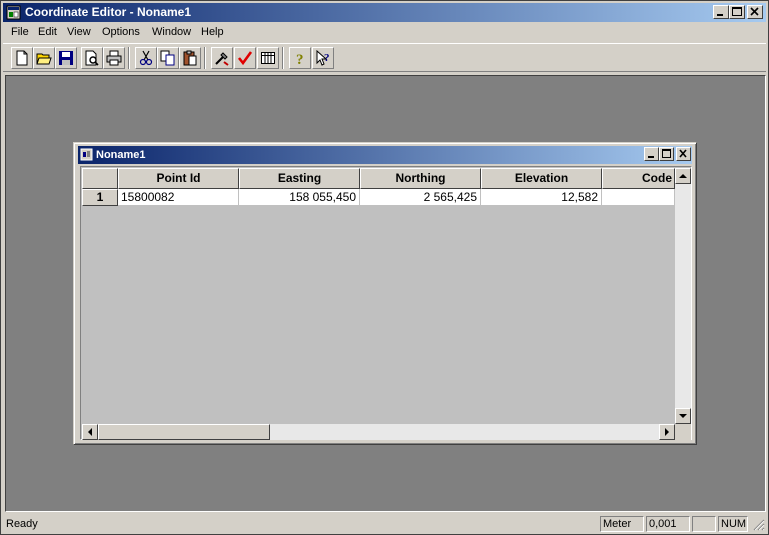 Image resolution: width=769 pixels, height=535 pixels. Describe the element at coordinates (384, 57) in the screenshot. I see `toolbar: ? ?` at that location.